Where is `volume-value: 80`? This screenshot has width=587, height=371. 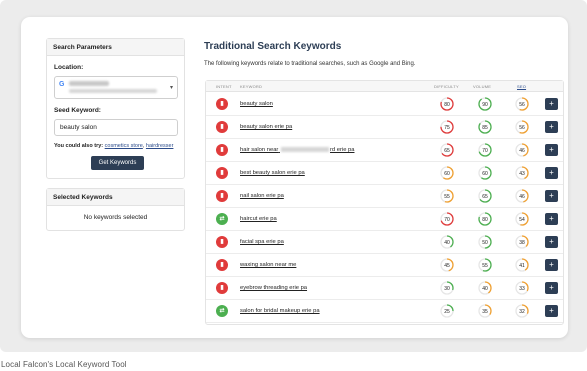
volume-value: 80 is located at coordinates (485, 220).